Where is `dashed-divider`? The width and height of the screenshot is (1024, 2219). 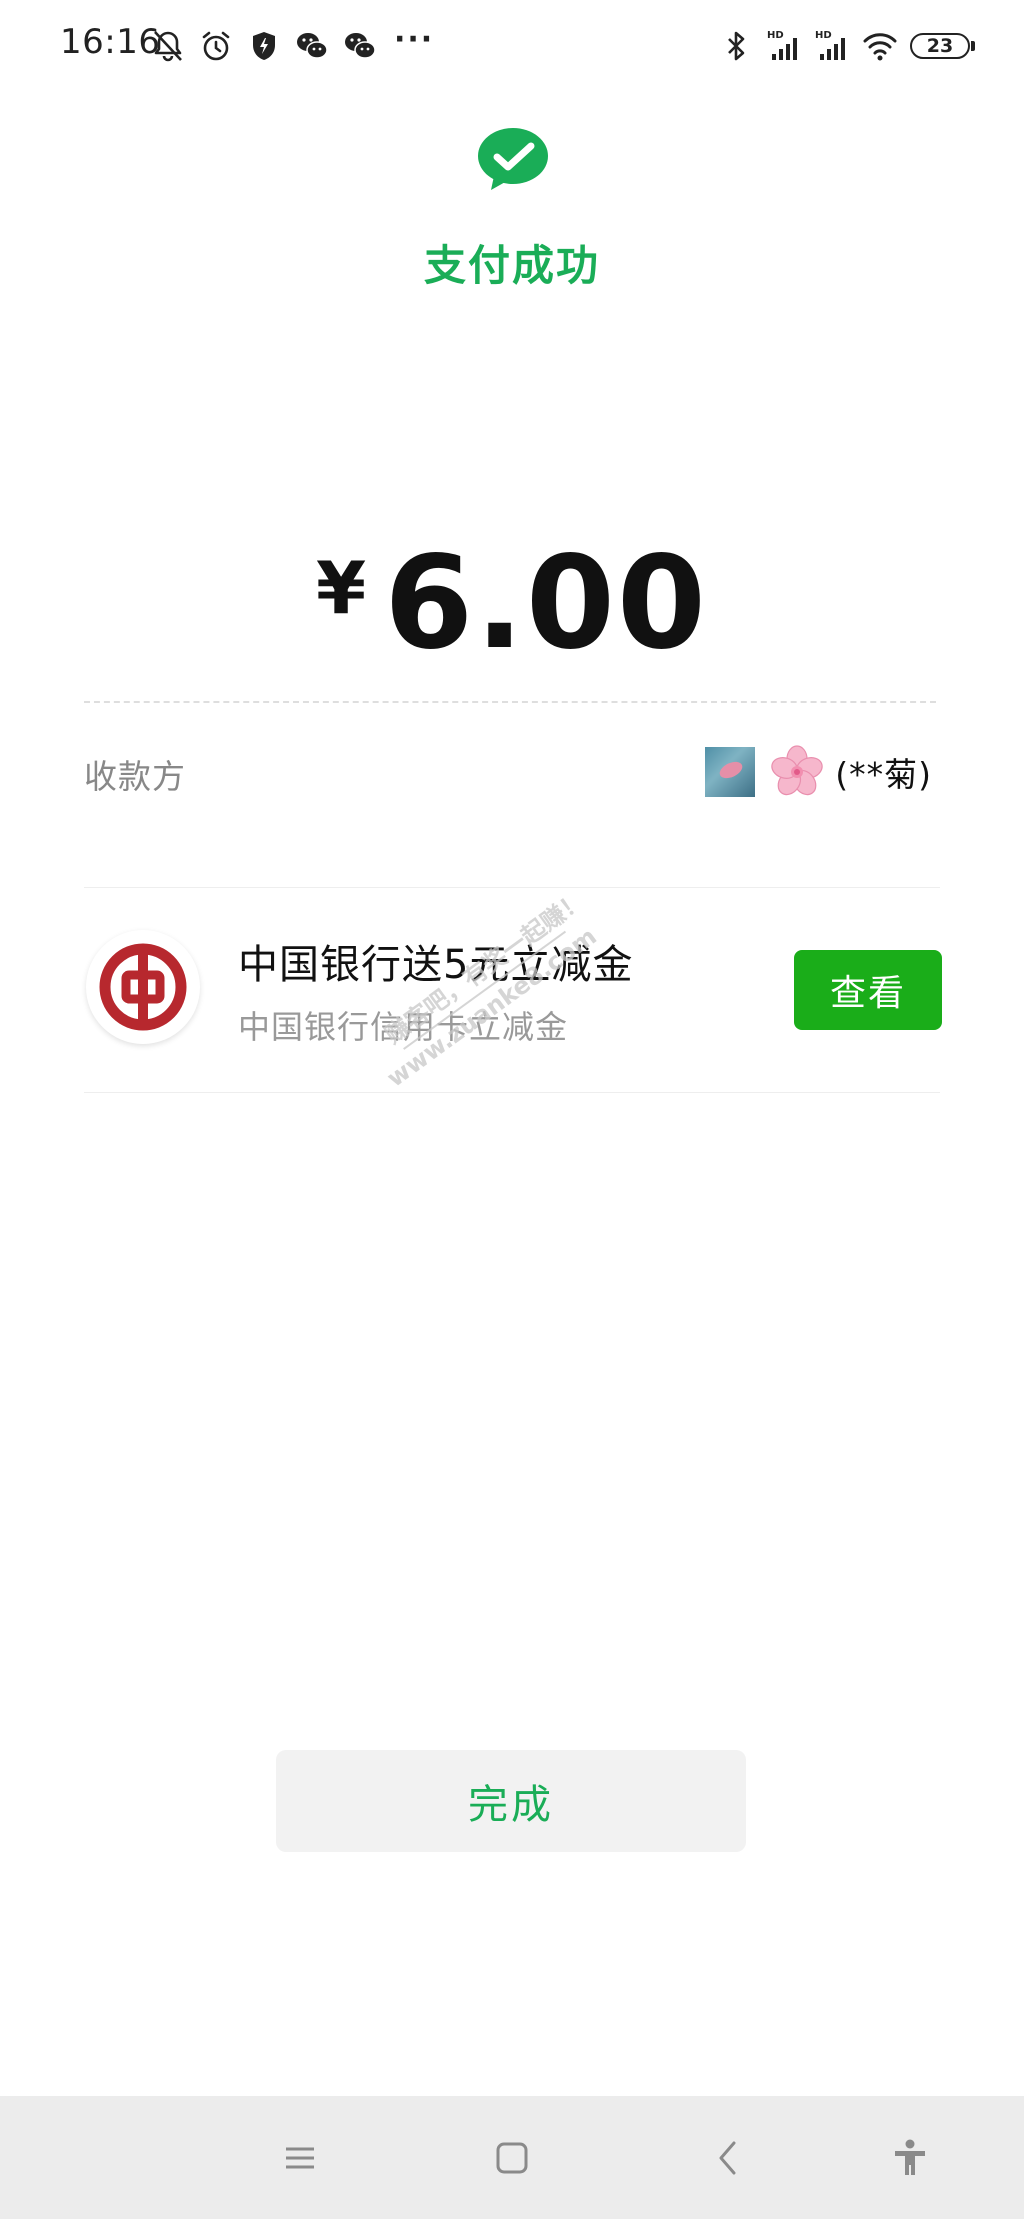 dashed-divider is located at coordinates (510, 702).